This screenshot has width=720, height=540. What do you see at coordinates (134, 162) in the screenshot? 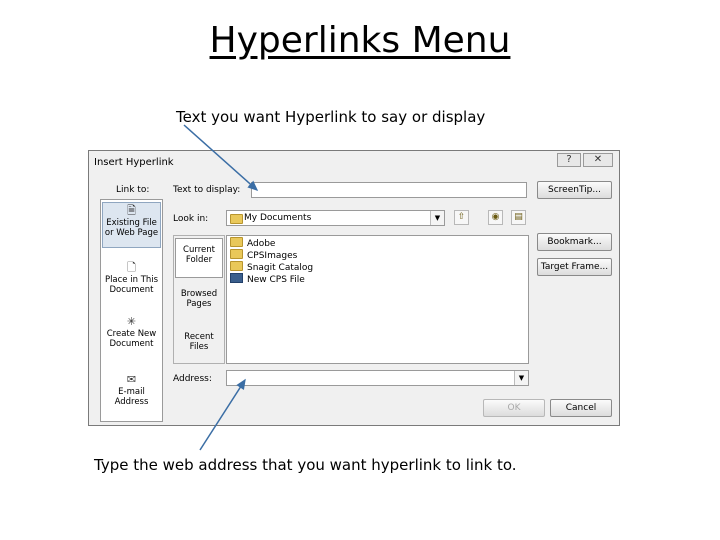
I see `dialog-title: Insert Hyperlink` at bounding box center [134, 162].